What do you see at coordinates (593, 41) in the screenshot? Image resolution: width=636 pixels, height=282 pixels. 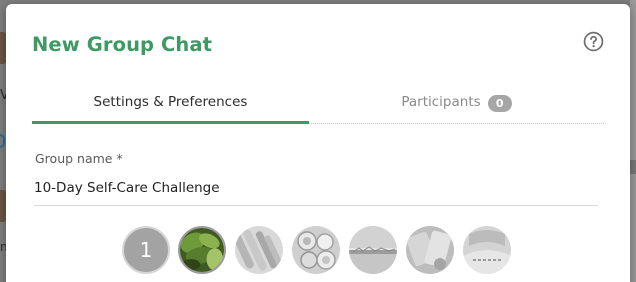 I see `question-circle-icon` at bounding box center [593, 41].